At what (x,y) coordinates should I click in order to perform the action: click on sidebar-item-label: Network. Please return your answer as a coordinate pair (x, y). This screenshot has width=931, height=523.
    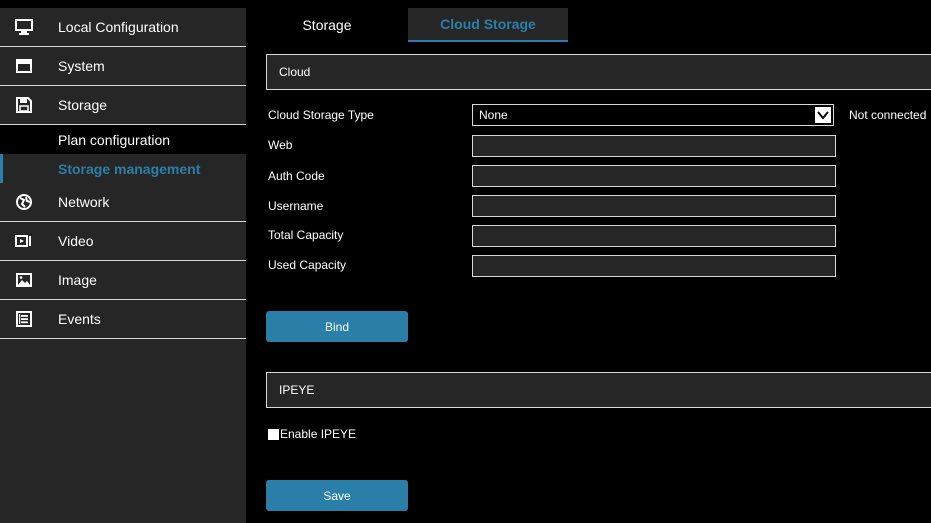
    Looking at the image, I should click on (84, 202).